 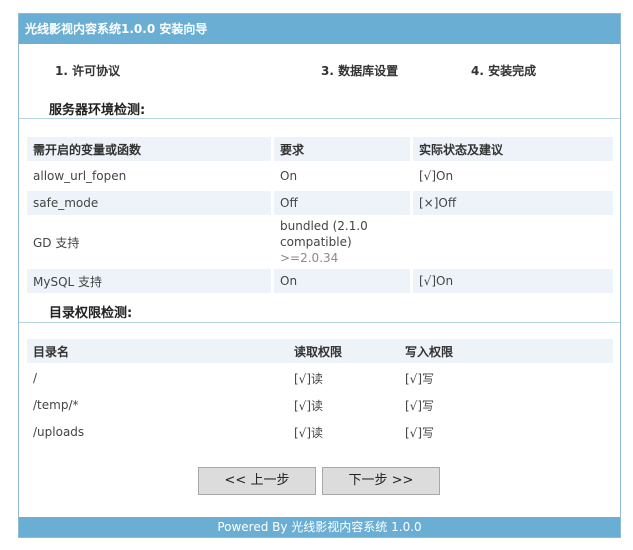 What do you see at coordinates (157, 351) in the screenshot?
I see `column-header: 目录名` at bounding box center [157, 351].